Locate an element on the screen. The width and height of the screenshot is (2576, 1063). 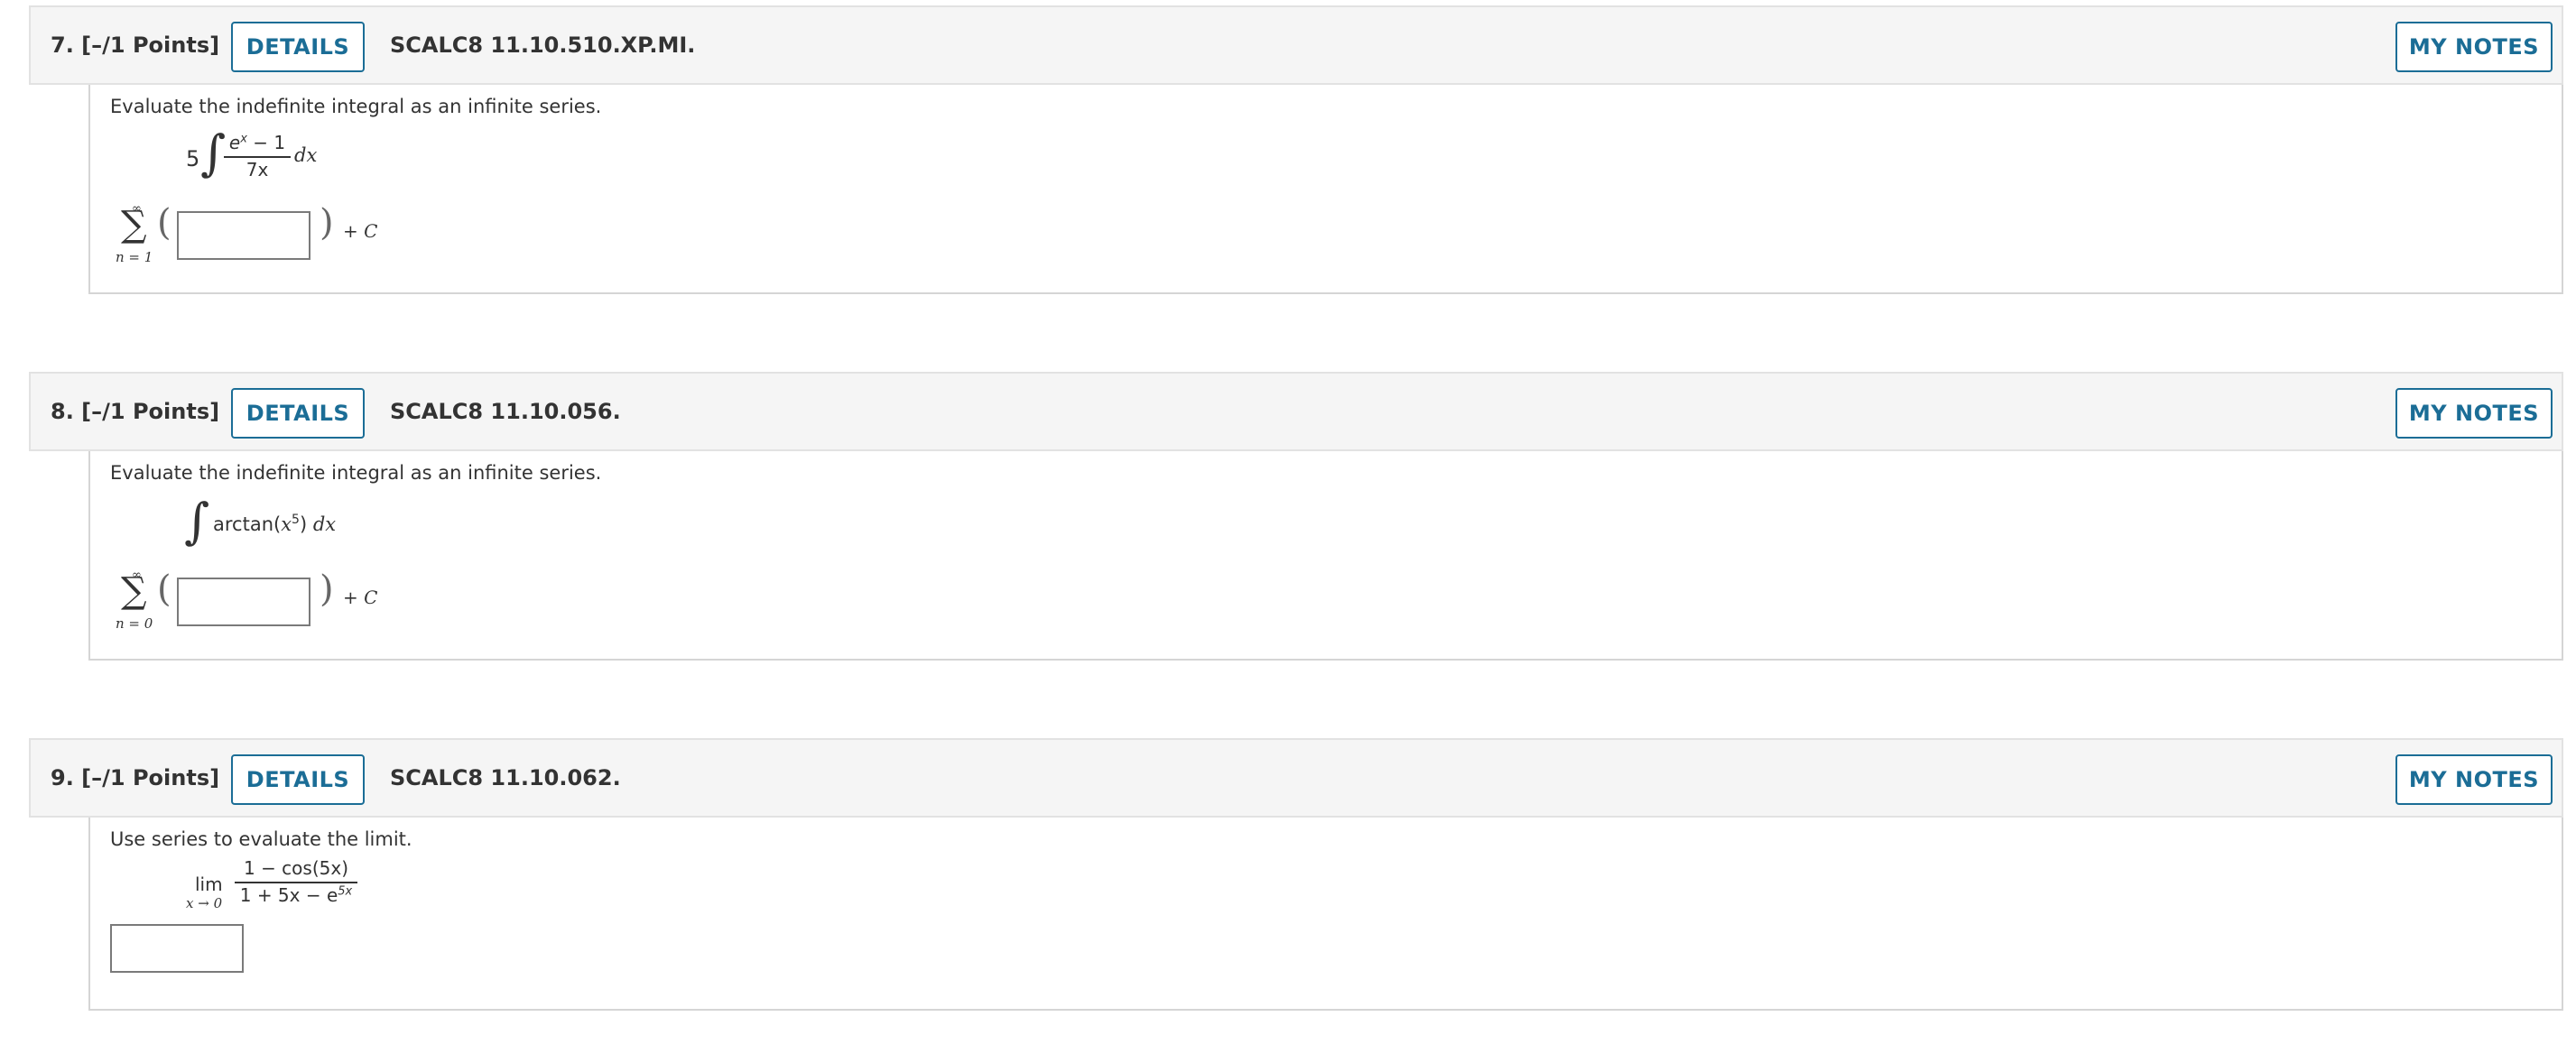
question-number-points: 8. [–/1 Points] is located at coordinates (135, 412).